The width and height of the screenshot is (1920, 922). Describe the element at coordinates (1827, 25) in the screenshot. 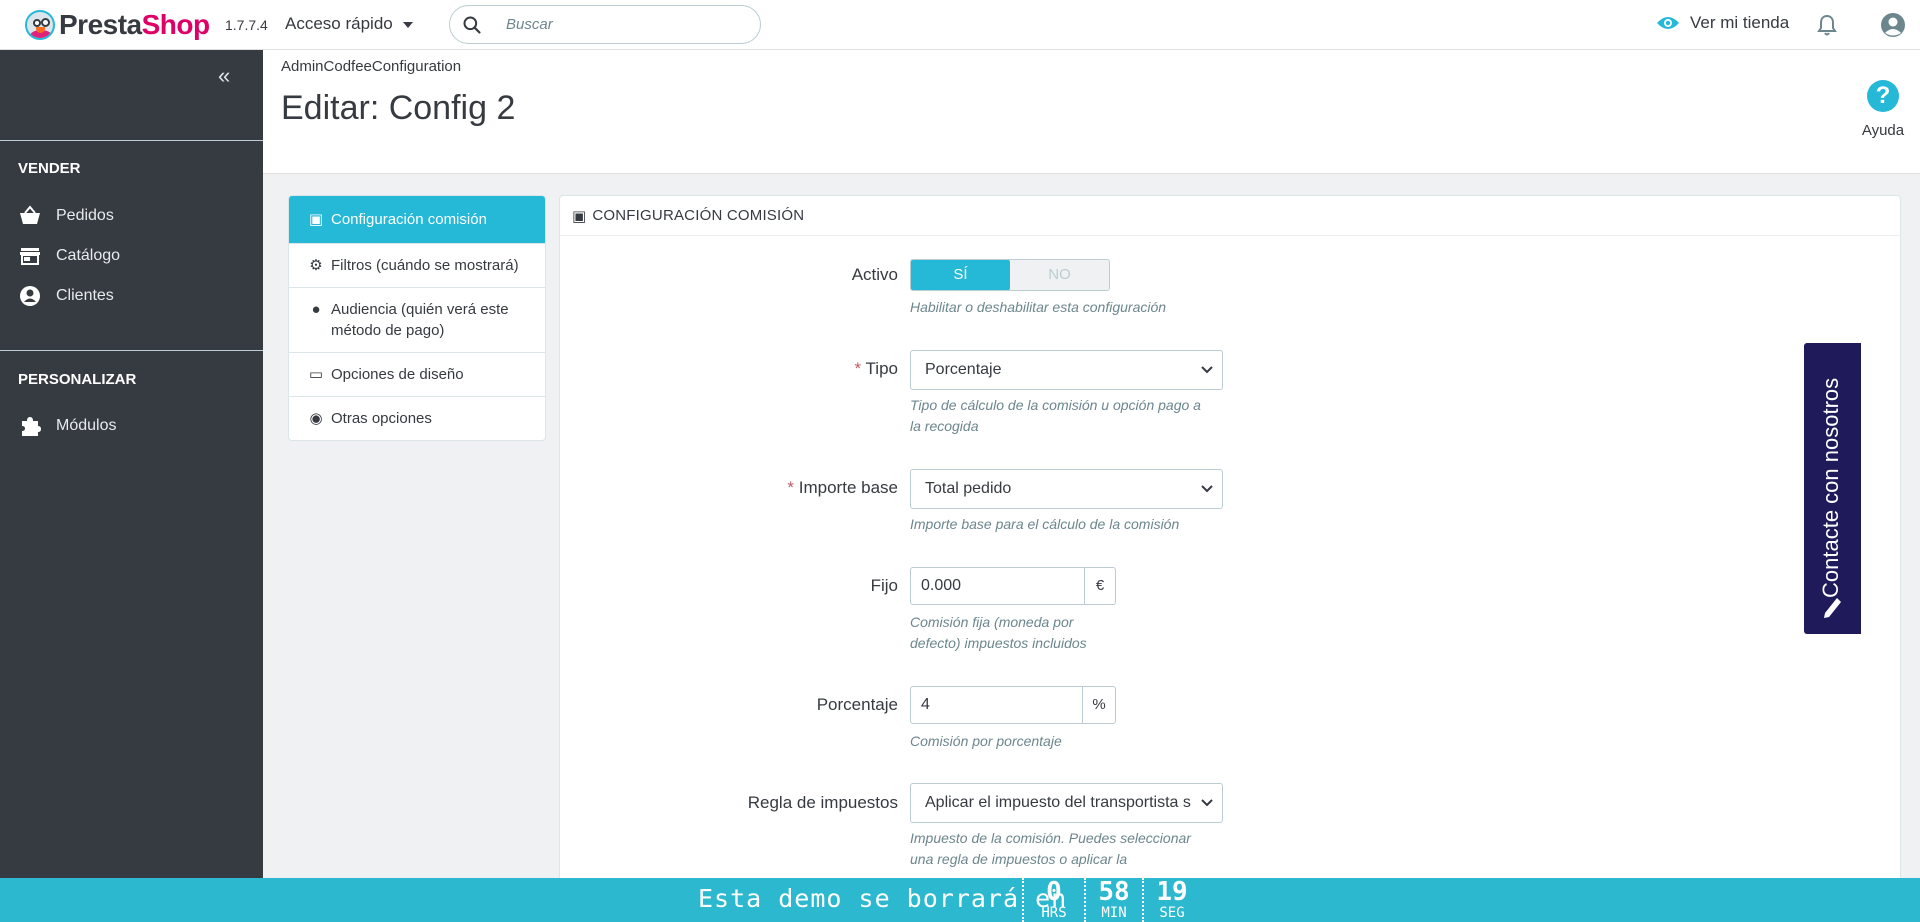

I see `notifications-bell-icon` at that location.